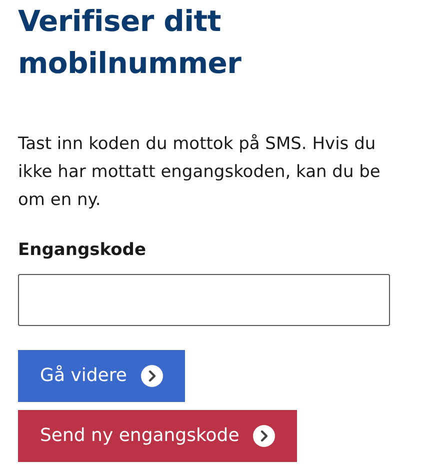 The width and height of the screenshot is (425, 469). What do you see at coordinates (204, 300) in the screenshot?
I see `code-input-field` at bounding box center [204, 300].